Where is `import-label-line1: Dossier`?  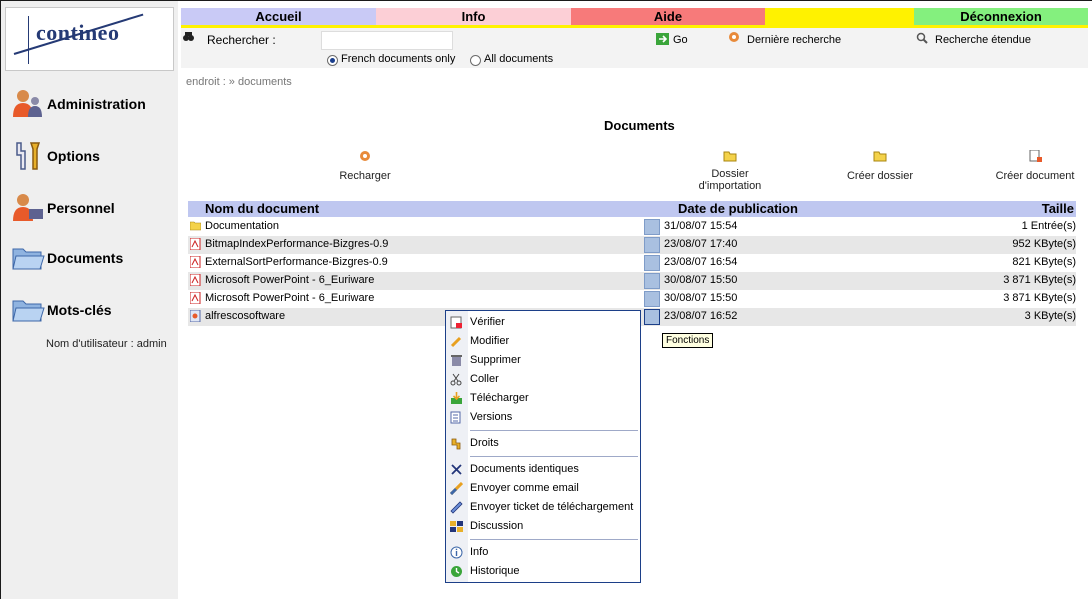 import-label-line1: Dossier is located at coordinates (730, 174).